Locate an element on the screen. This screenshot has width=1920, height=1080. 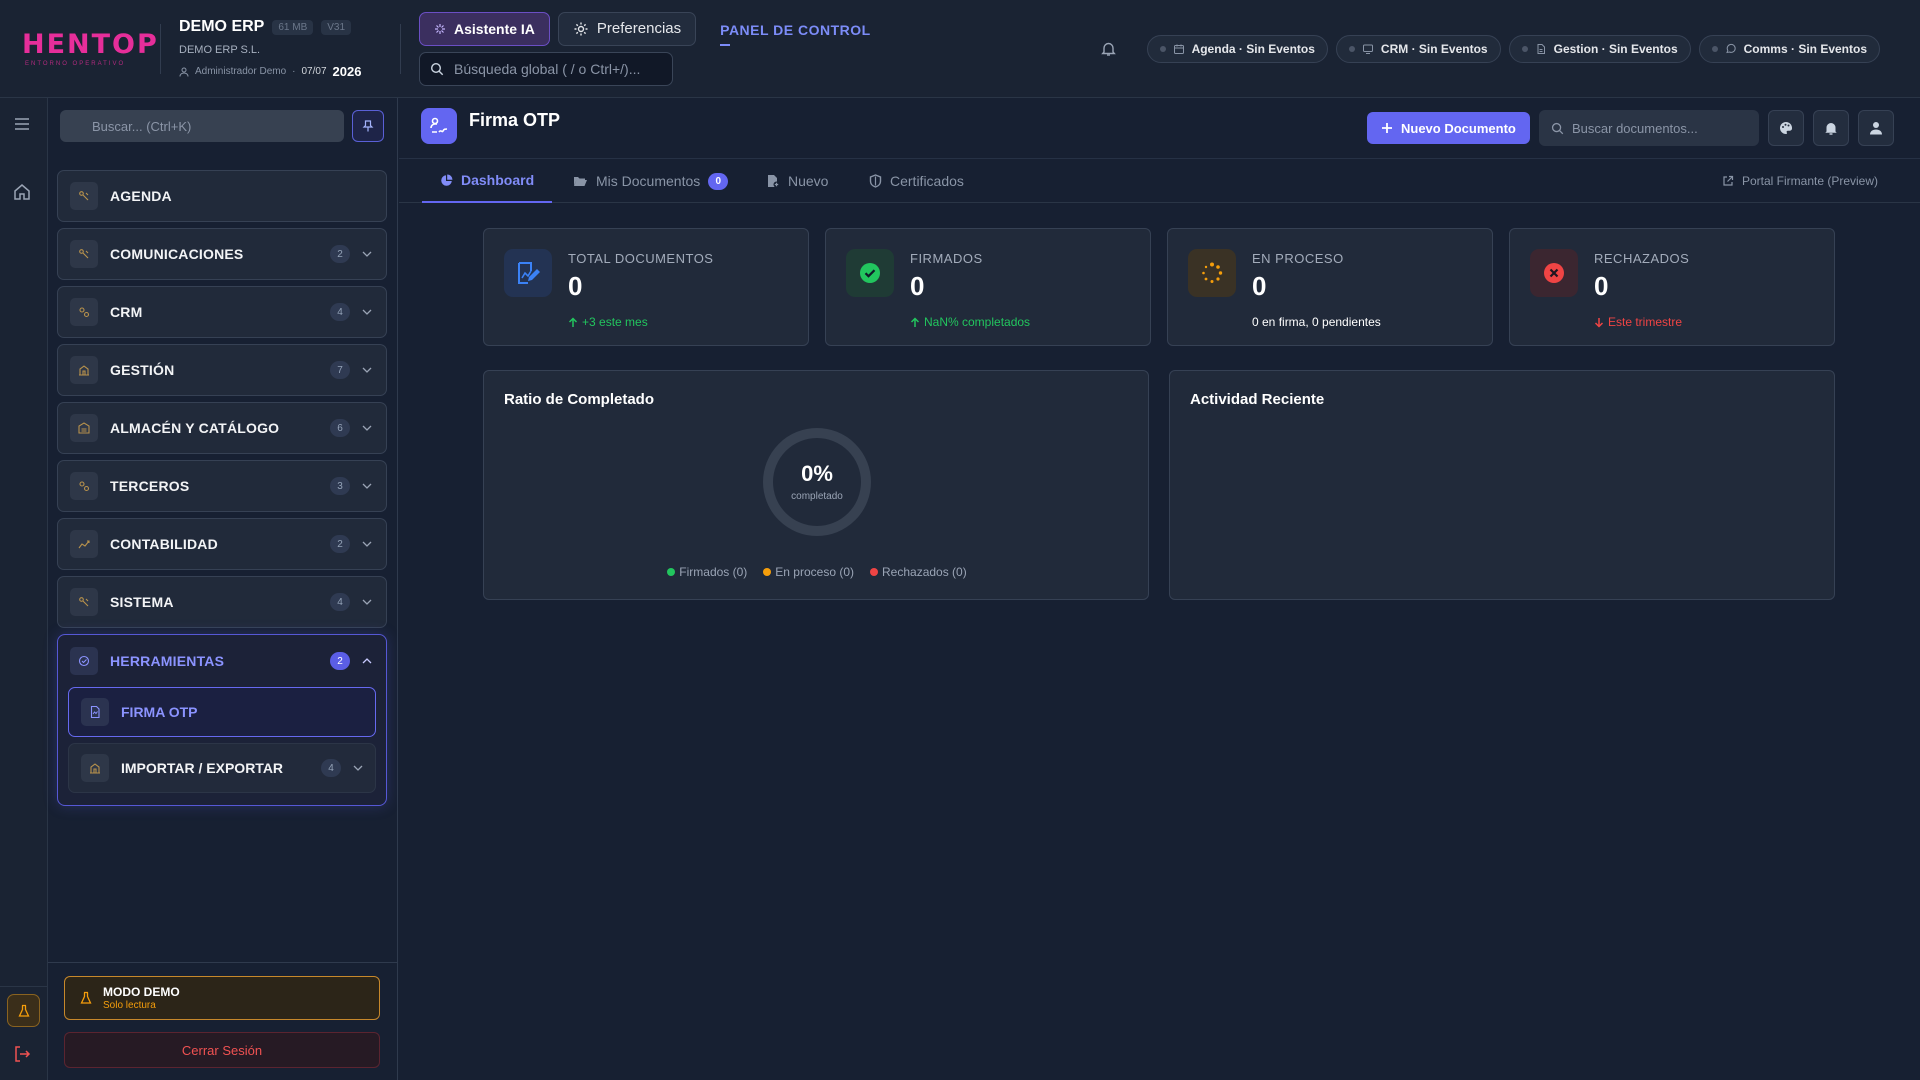
stat-value: 0 is located at coordinates (1259, 286).